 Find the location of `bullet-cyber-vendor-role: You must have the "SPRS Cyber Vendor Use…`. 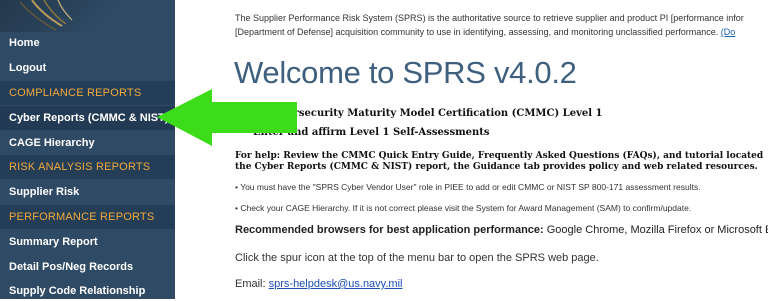

bullet-cyber-vendor-role: You must have the "SPRS Cyber Vendor Use… is located at coordinates (467, 187).